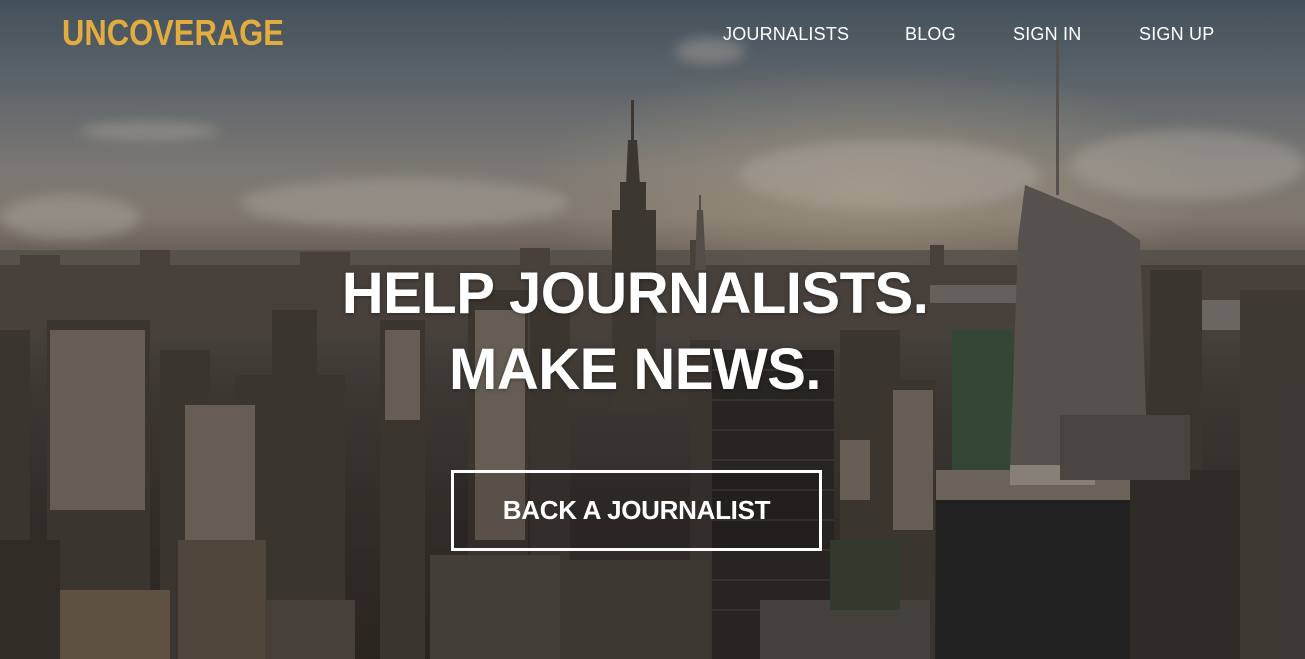 The height and width of the screenshot is (659, 1305). I want to click on headline-line-1: HELP JOURNALISTS., so click(635, 293).